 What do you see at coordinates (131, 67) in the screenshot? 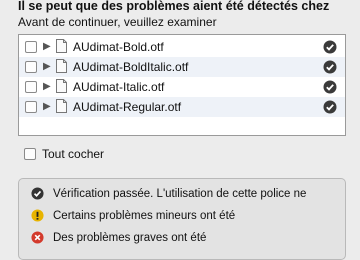
I see `file-name: AUdimat-BoldItalic.otf` at bounding box center [131, 67].